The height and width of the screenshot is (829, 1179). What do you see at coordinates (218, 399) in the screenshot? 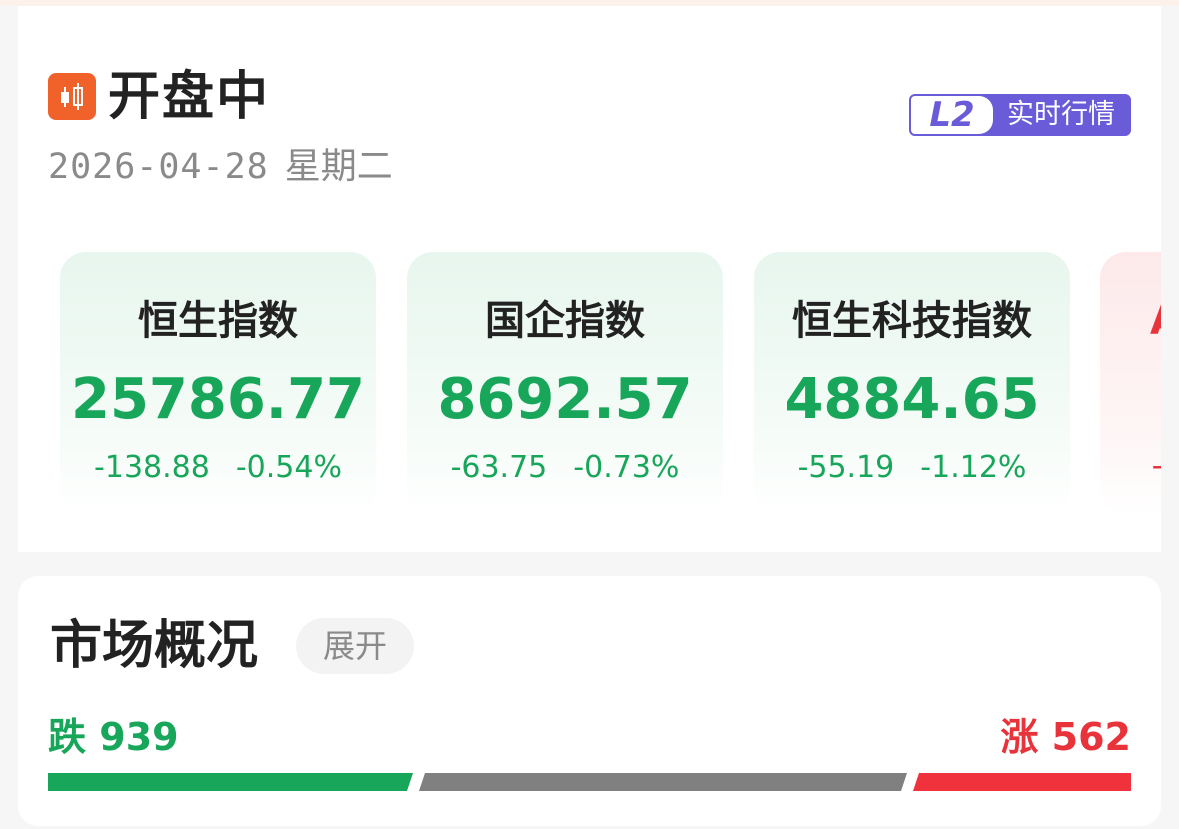
I see `index-value: 25786.77` at bounding box center [218, 399].